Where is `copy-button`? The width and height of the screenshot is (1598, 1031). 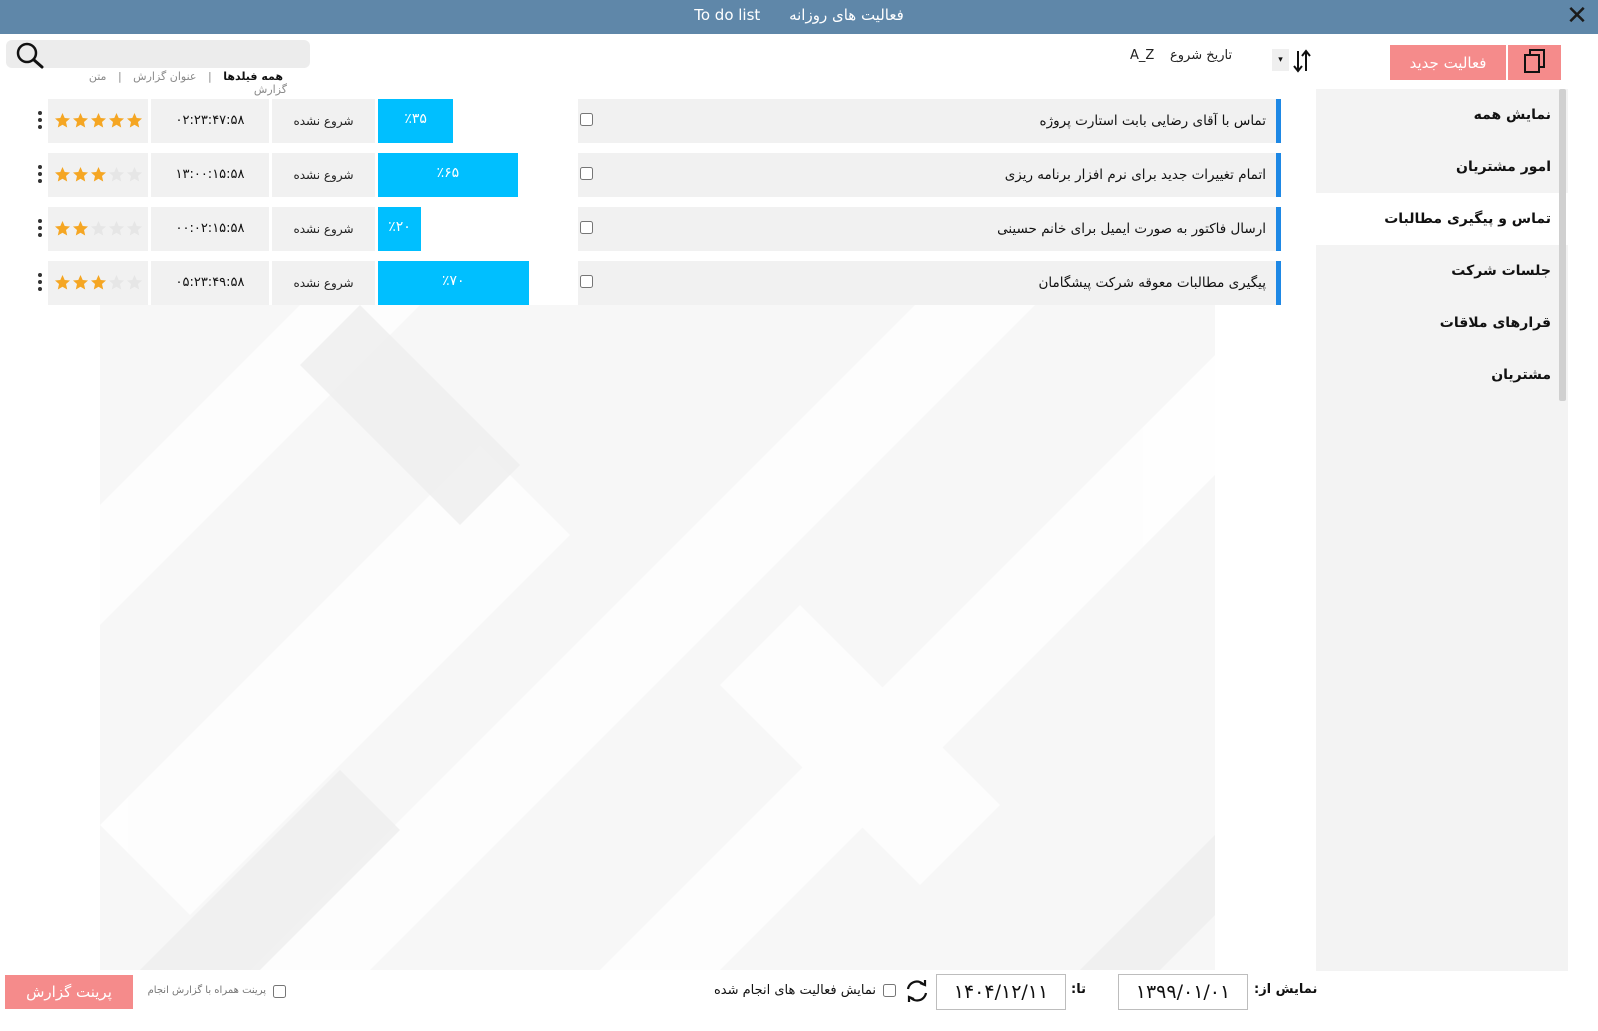 copy-button is located at coordinates (1534, 62).